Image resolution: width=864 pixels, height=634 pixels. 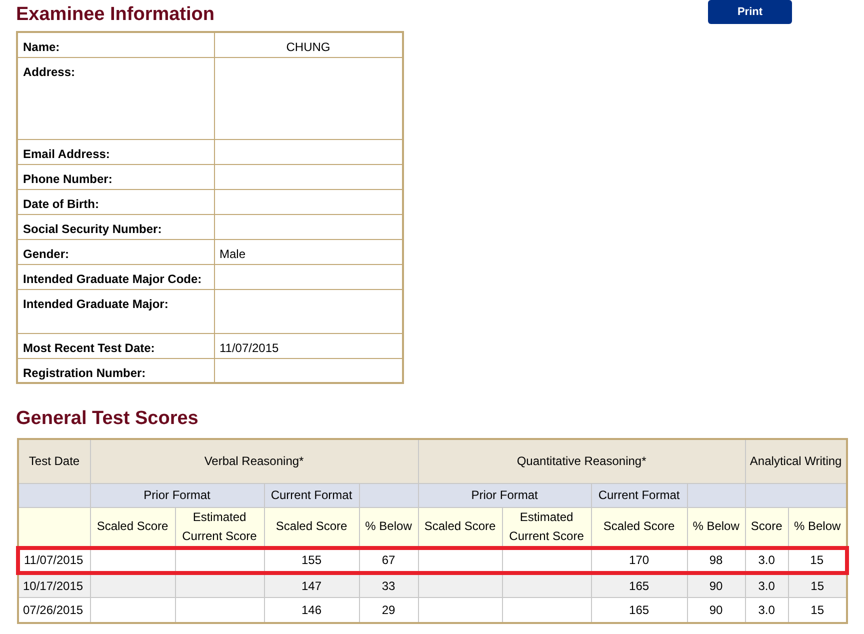 What do you see at coordinates (54, 461) in the screenshot?
I see `column-header: Test Date` at bounding box center [54, 461].